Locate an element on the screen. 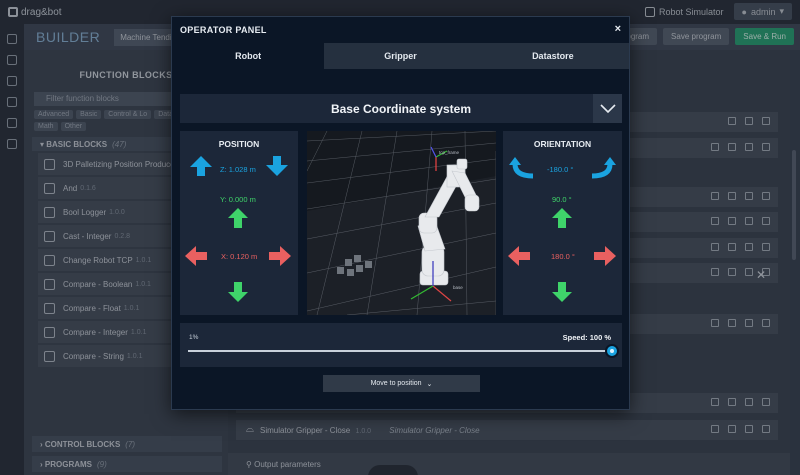 The image size is (800, 475). position-title: POSITION is located at coordinates (239, 144).